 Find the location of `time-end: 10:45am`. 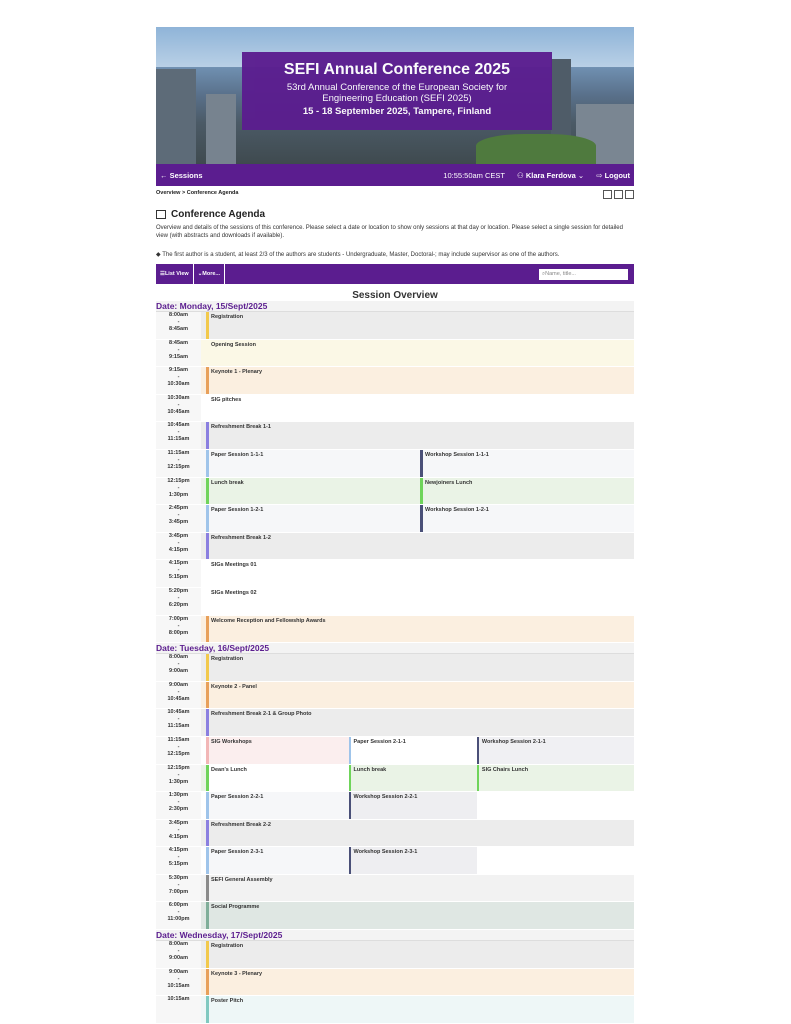

time-end: 10:45am is located at coordinates (178, 698).